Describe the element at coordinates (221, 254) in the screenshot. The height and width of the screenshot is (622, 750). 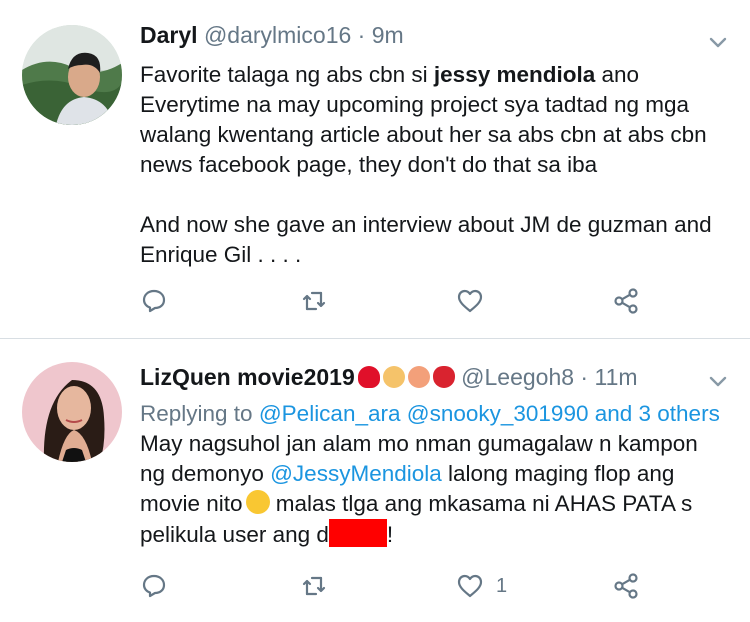
I see `tweet-line: Enrique Gil . . . .` at that location.